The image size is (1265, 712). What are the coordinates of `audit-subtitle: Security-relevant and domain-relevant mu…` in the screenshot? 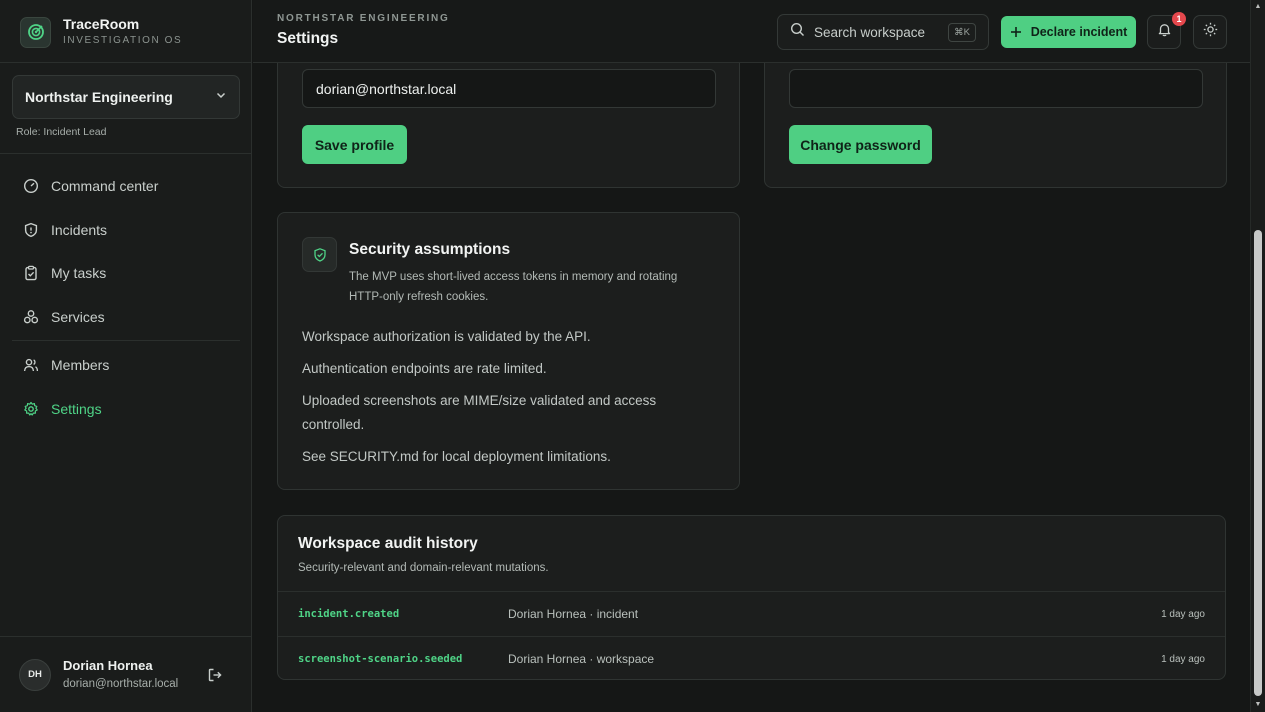 It's located at (423, 568).